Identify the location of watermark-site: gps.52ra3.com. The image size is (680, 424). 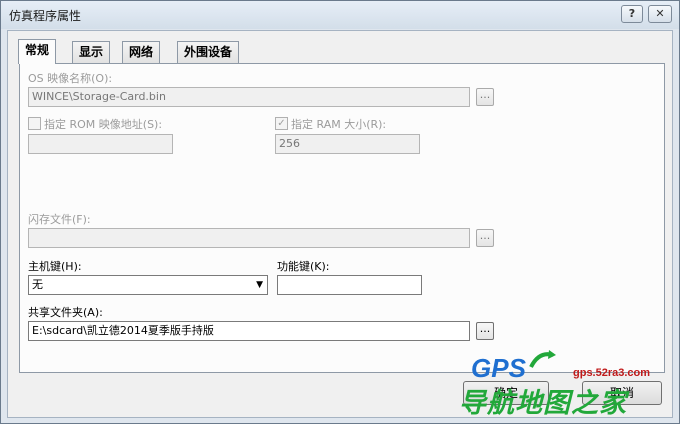
(612, 373).